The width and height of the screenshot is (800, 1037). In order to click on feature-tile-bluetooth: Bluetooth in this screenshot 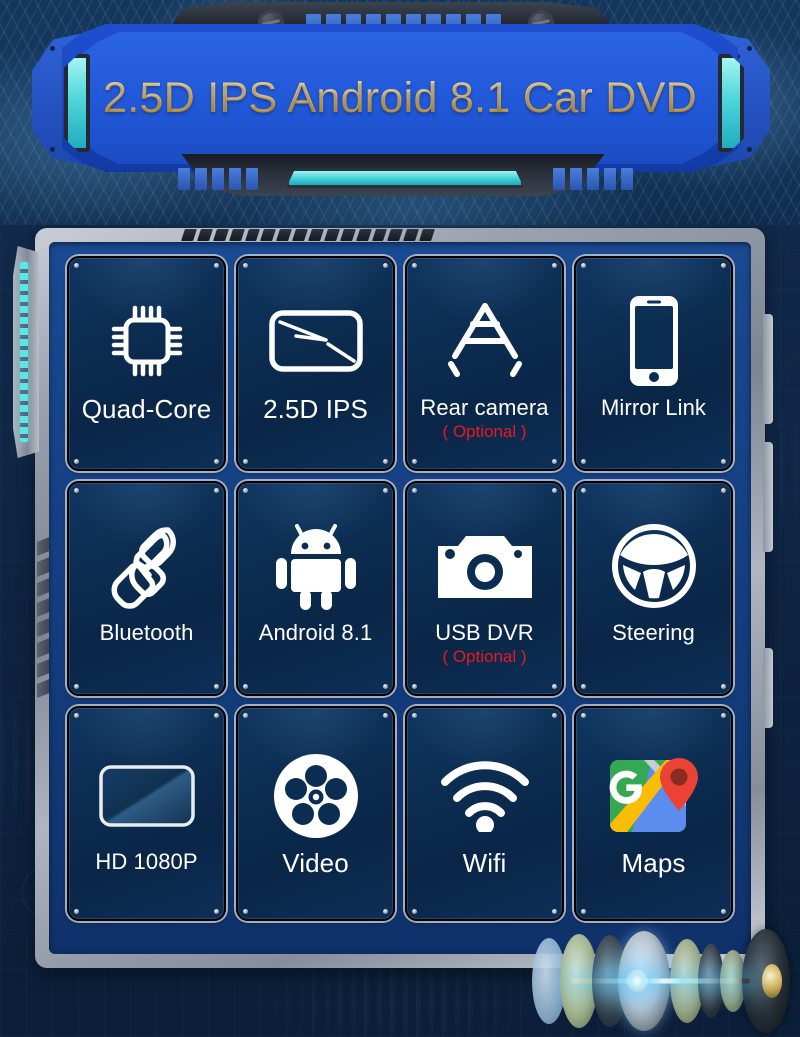, I will do `click(146, 588)`.